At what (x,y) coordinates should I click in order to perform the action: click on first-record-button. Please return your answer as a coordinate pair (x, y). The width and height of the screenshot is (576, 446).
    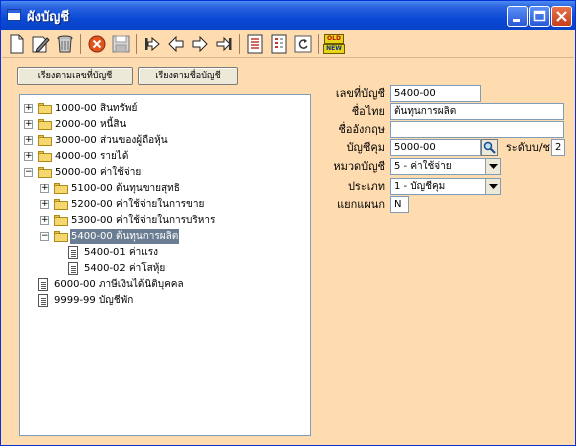
    Looking at the image, I should click on (152, 44).